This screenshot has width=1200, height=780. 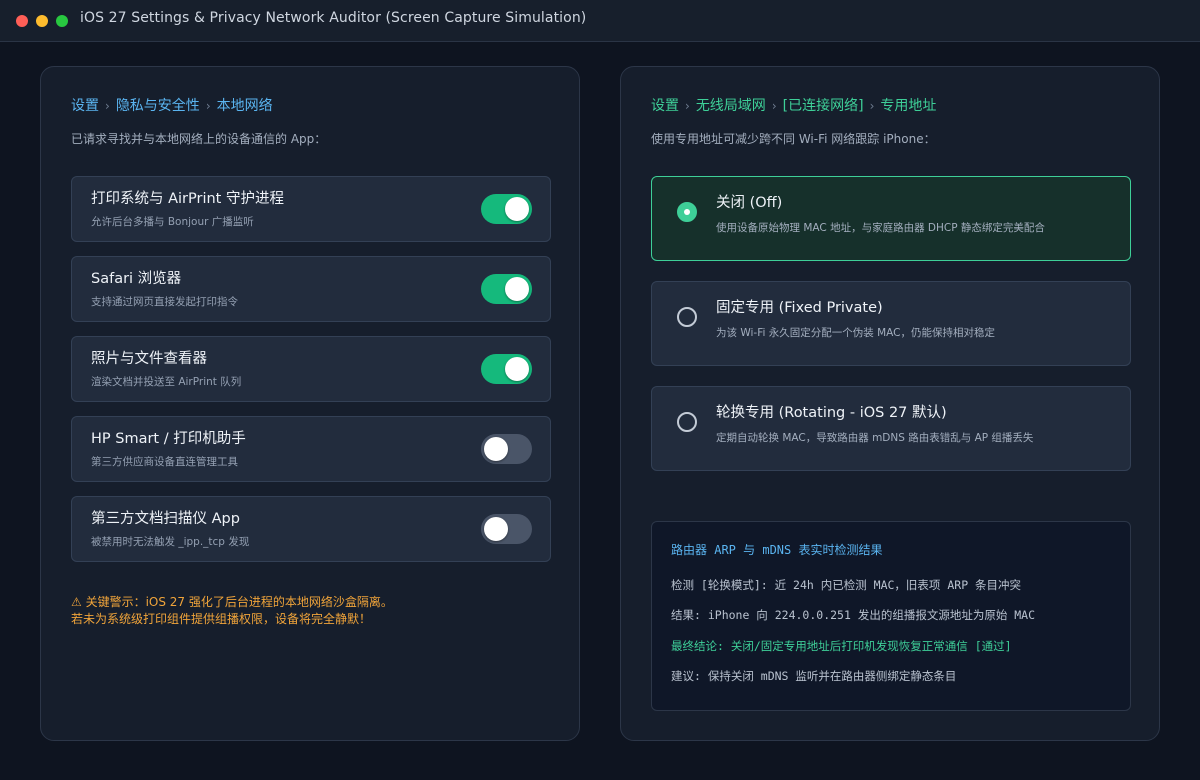 I want to click on warning-line: ⚠ 关键警示：iOS 27 强化了后台进程的本地网络沙盒隔离。, so click(x=232, y=602).